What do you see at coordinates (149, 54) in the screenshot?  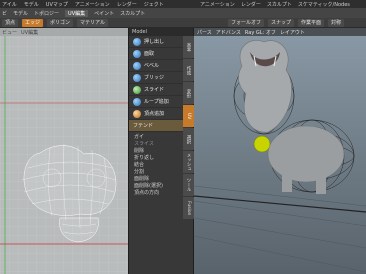 I see `tool-label: 面取` at bounding box center [149, 54].